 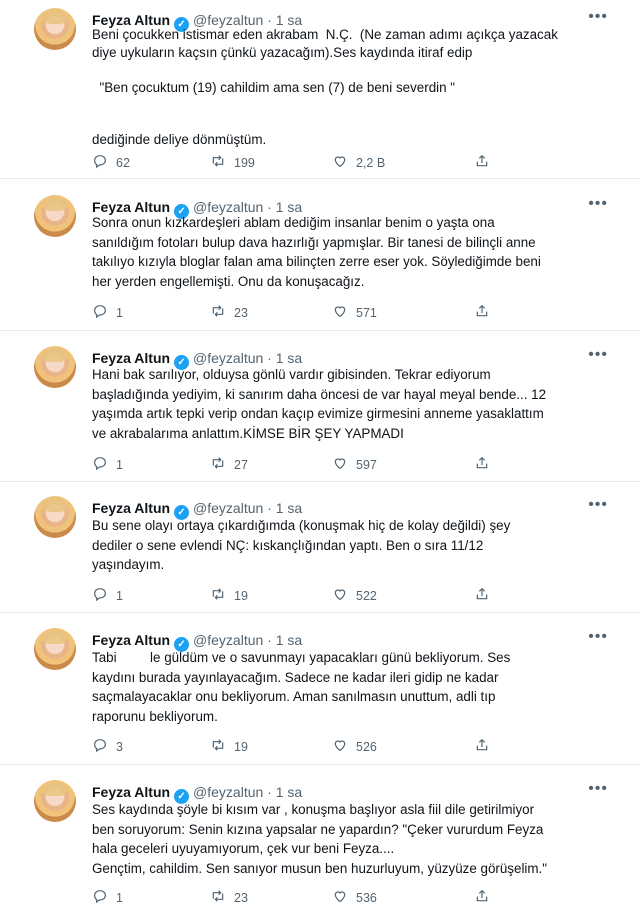 What do you see at coordinates (128, 564) in the screenshot?
I see `tweet-text-line: yaşındayım.` at bounding box center [128, 564].